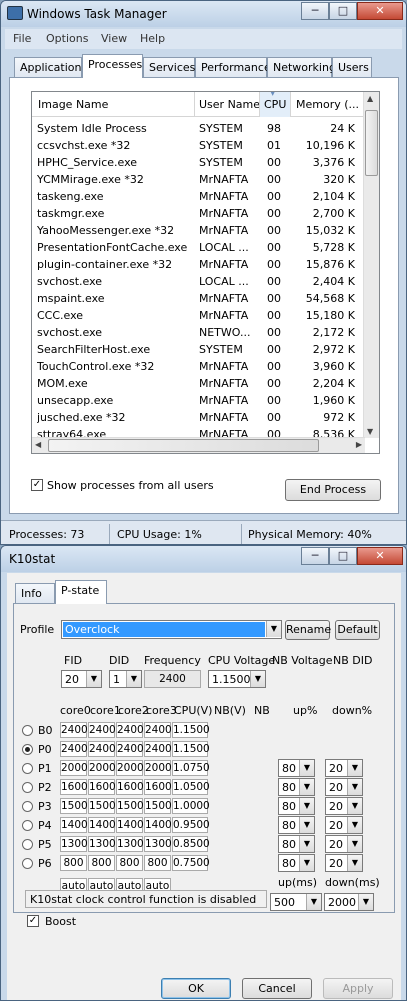 Image resolution: width=407 pixels, height=1001 pixels. What do you see at coordinates (22, 38) in the screenshot?
I see `menu-file: File` at bounding box center [22, 38].